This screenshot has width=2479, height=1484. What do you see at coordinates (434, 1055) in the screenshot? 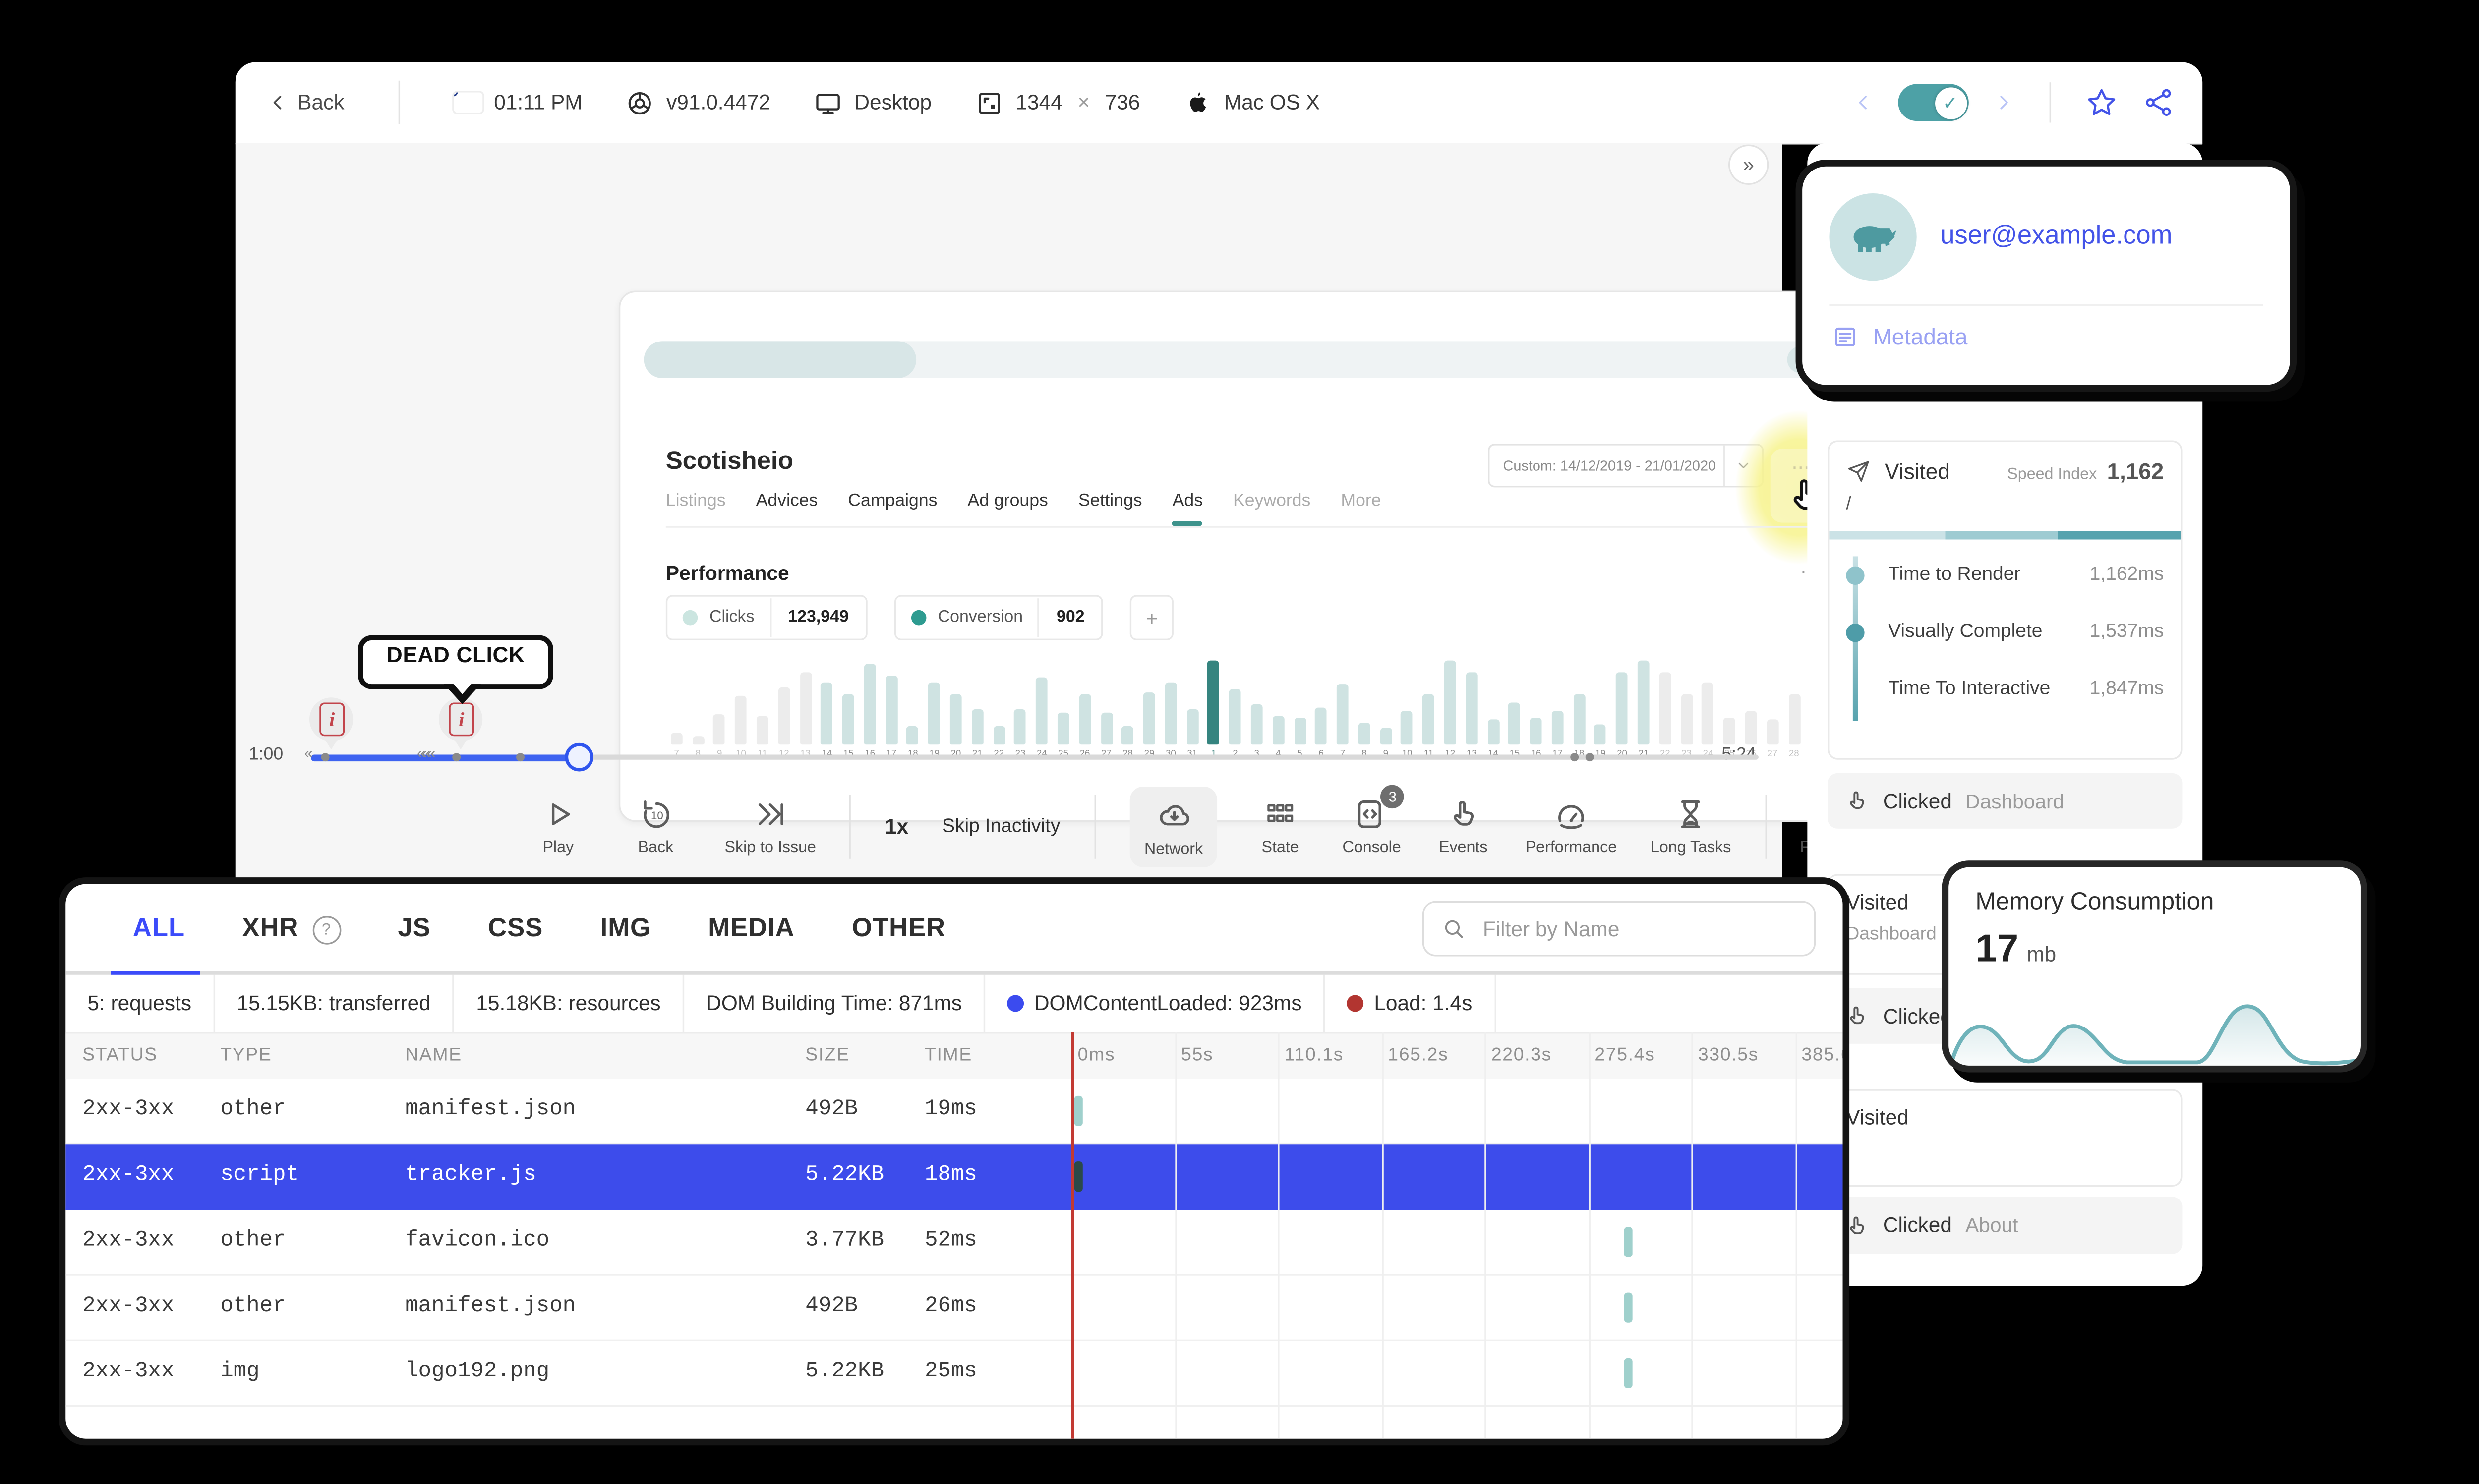
I see `col-name: NAME` at bounding box center [434, 1055].